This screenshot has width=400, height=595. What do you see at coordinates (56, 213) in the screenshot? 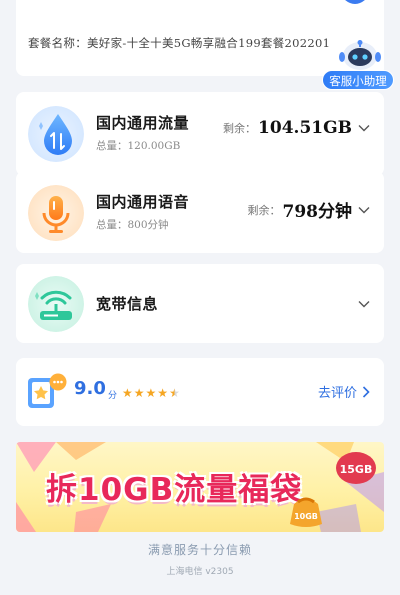
I see `microphone-icon` at bounding box center [56, 213].